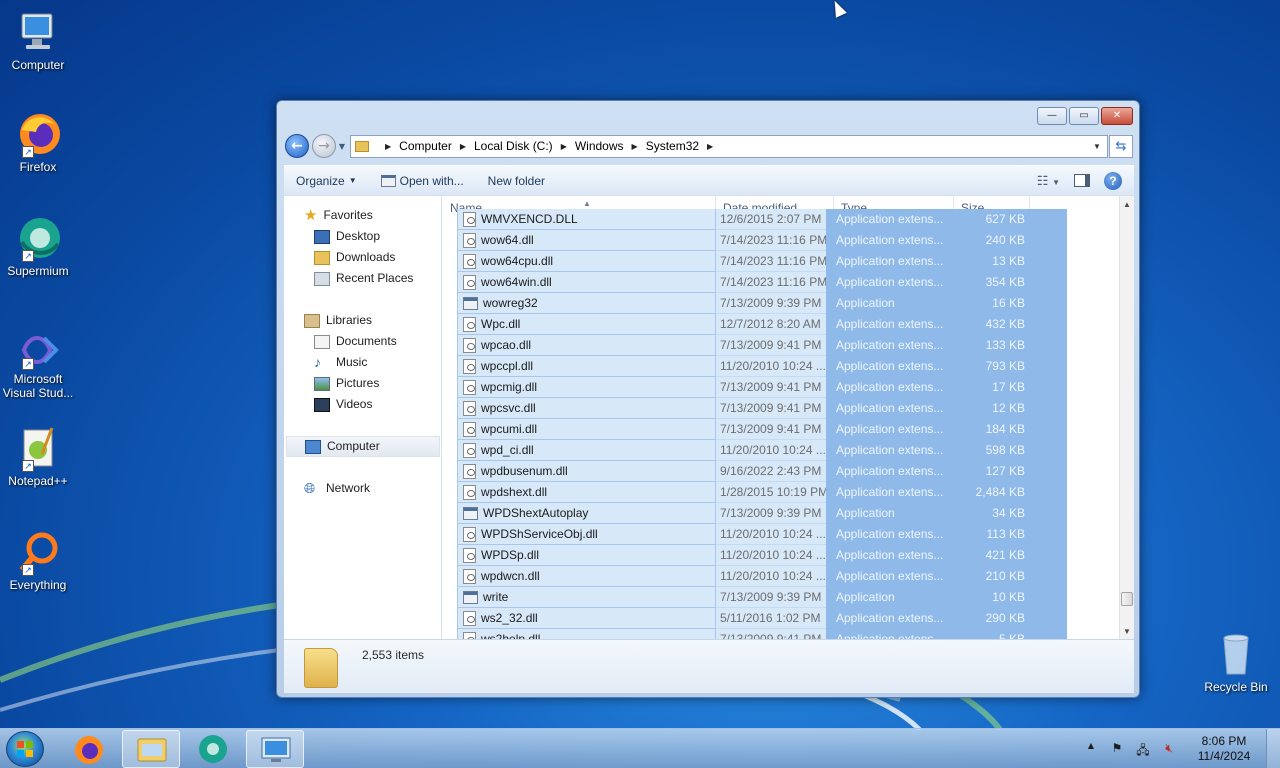  What do you see at coordinates (213, 749) in the screenshot?
I see `taskbar-supermium` at bounding box center [213, 749].